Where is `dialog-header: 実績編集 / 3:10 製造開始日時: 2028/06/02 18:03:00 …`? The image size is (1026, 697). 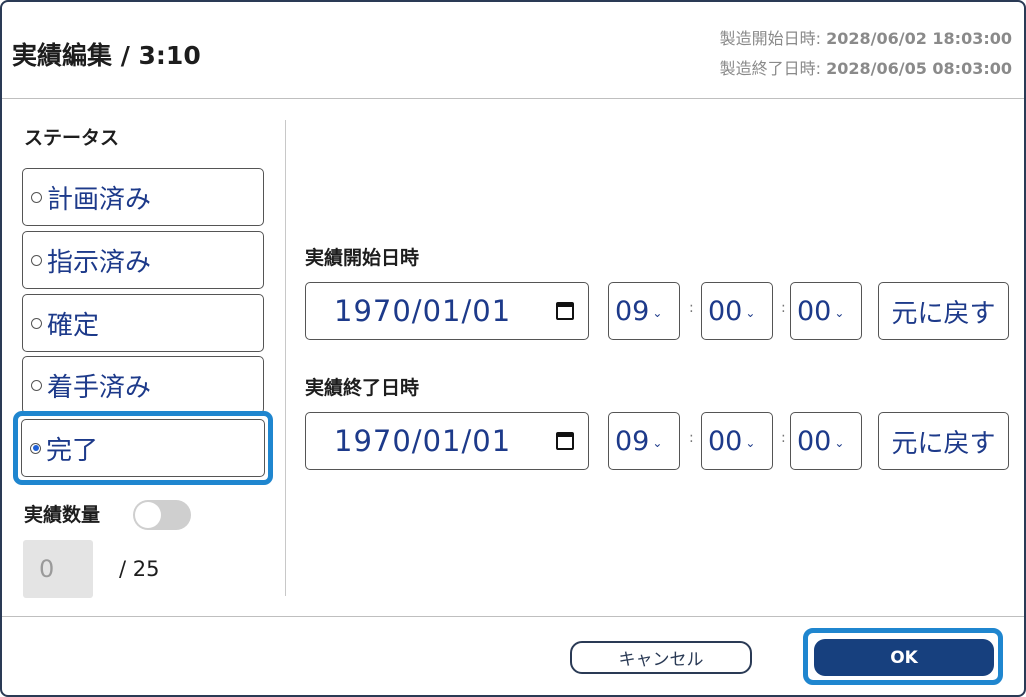 dialog-header: 実績編集 / 3:10 製造開始日時: 2028/06/02 18:03:00 … is located at coordinates (513, 50).